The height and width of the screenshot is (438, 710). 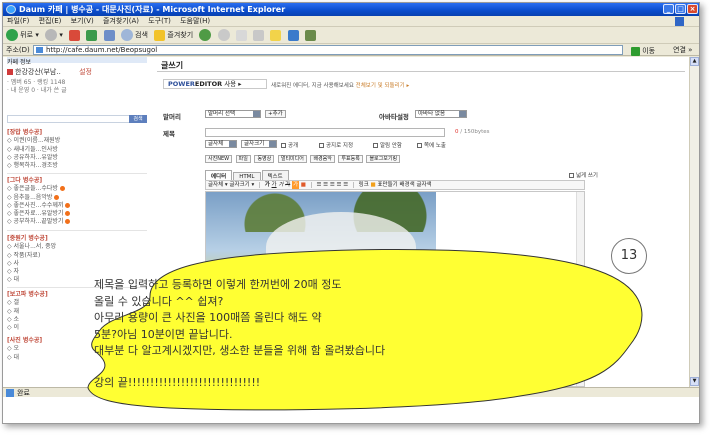 I want to click on menu-tools: 도구(T), so click(x=159, y=21).